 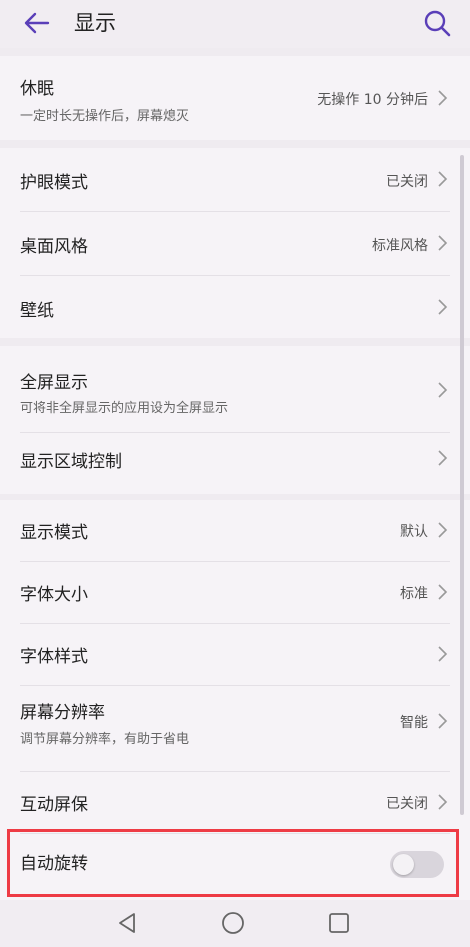 What do you see at coordinates (235, 389) in the screenshot?
I see `setting-full-screen: 全屏显示 可将非全屏显示的应用设为全屏显示` at bounding box center [235, 389].